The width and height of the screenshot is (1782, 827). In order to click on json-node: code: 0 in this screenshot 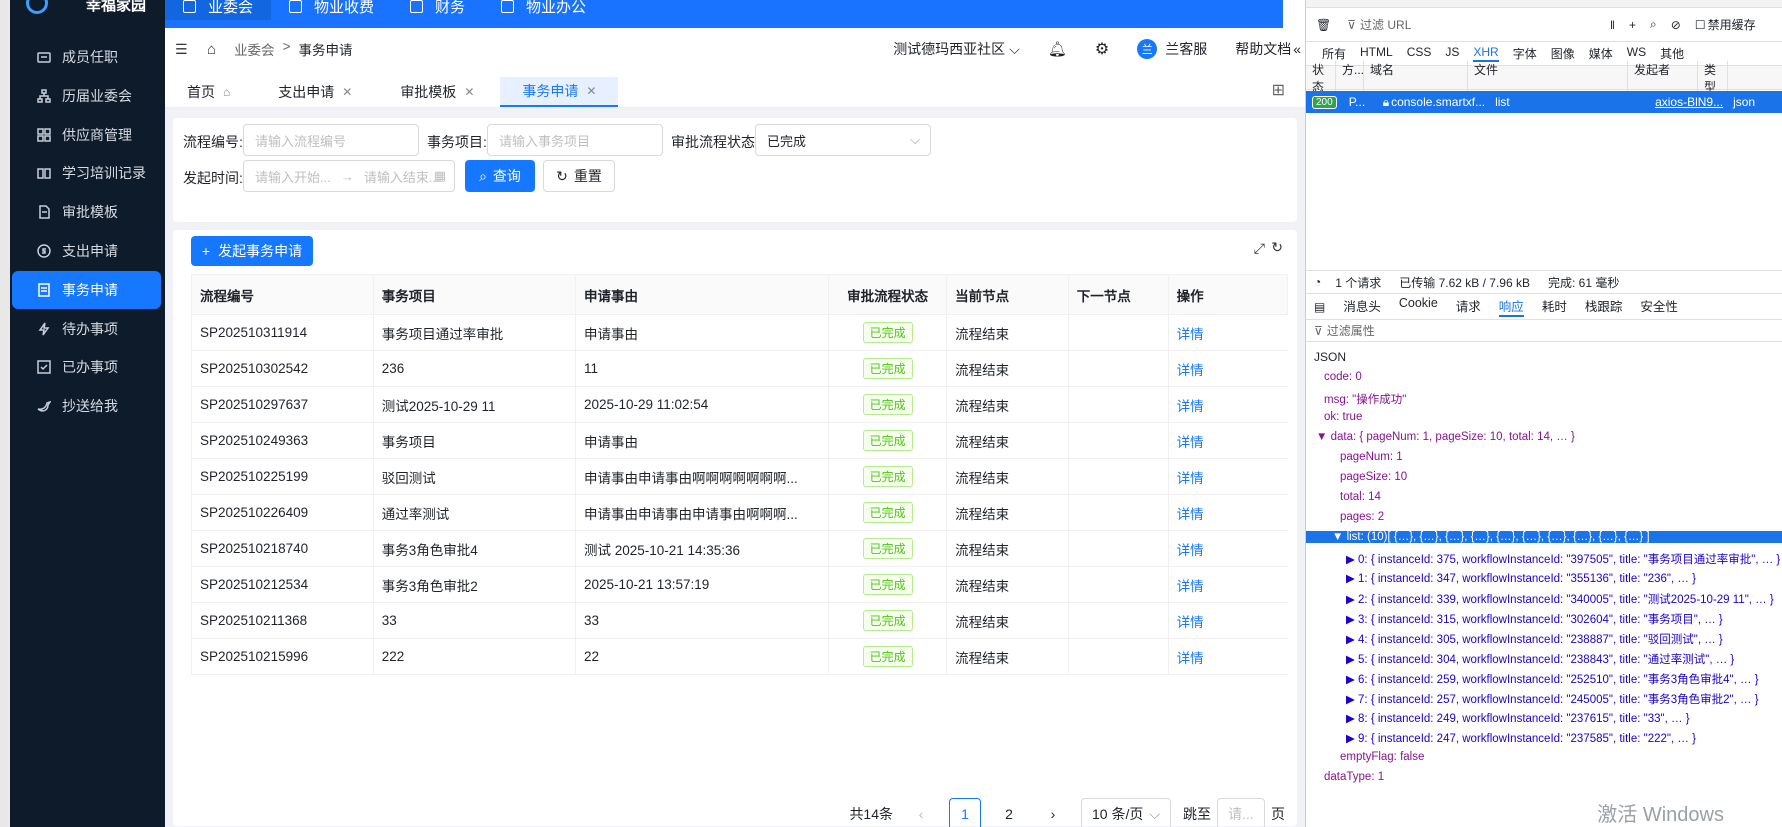, I will do `click(1343, 377)`.